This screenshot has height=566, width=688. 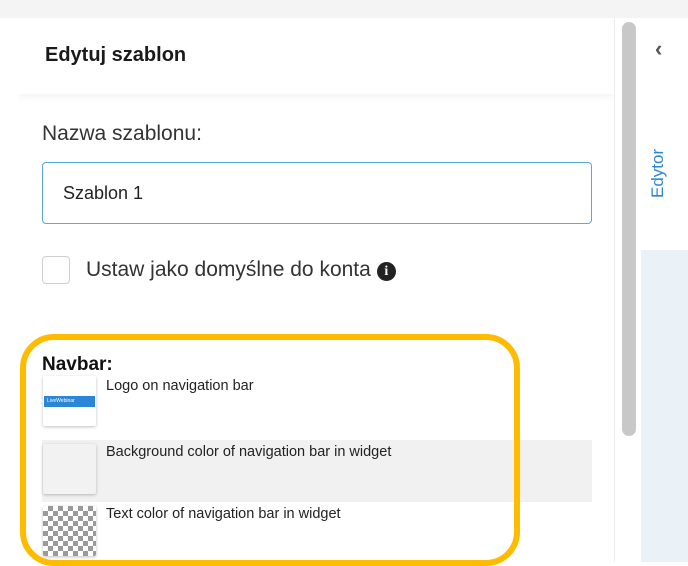 I want to click on info-icon: i, so click(x=386, y=271).